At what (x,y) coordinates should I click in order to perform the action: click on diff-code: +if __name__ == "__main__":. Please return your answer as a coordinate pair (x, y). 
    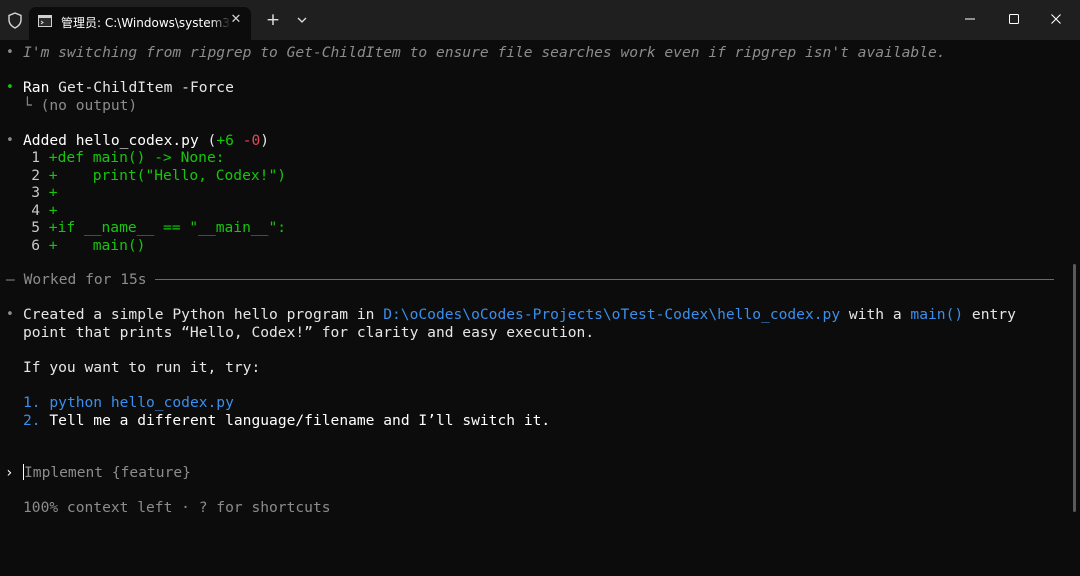
    Looking at the image, I should click on (167, 227).